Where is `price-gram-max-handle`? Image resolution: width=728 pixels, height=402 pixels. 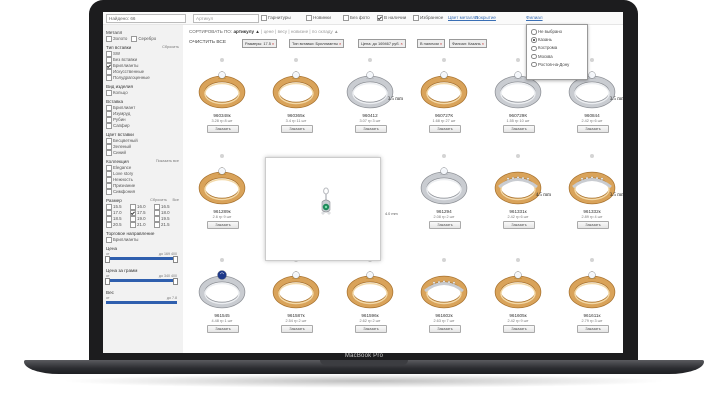
price-gram-max-handle is located at coordinates (175, 281).